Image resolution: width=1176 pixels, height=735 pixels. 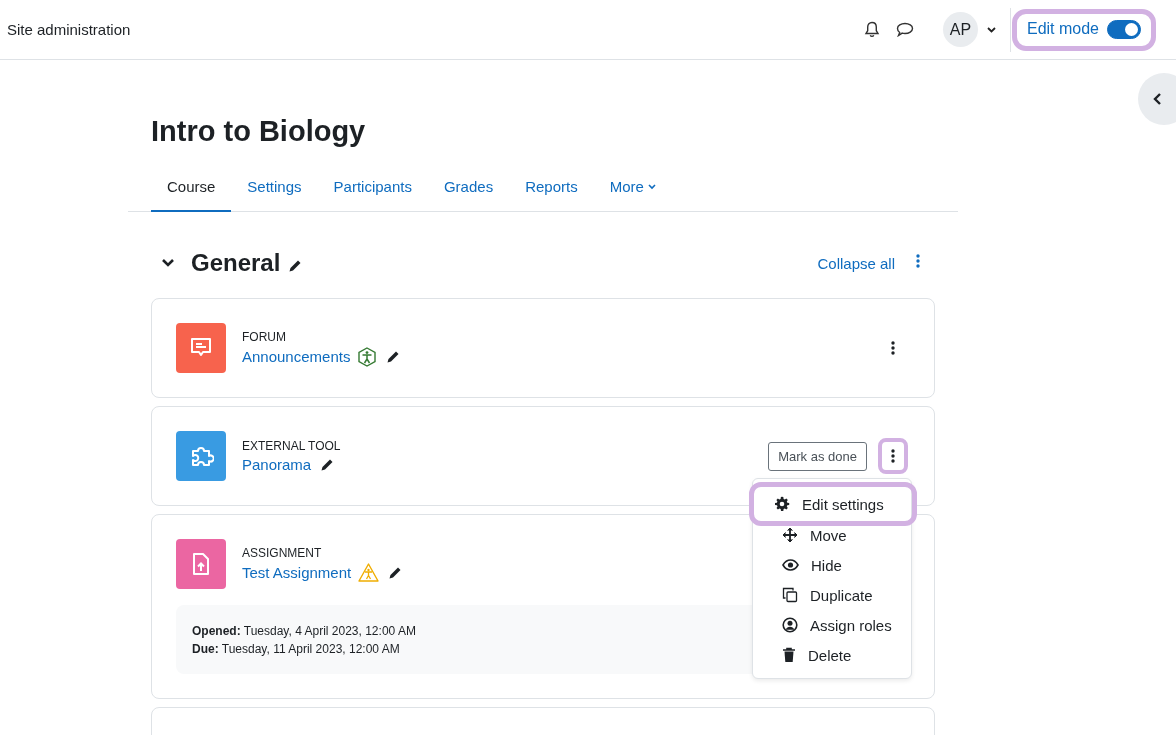 I want to click on course-nav-tab: More, so click(x=632, y=189).